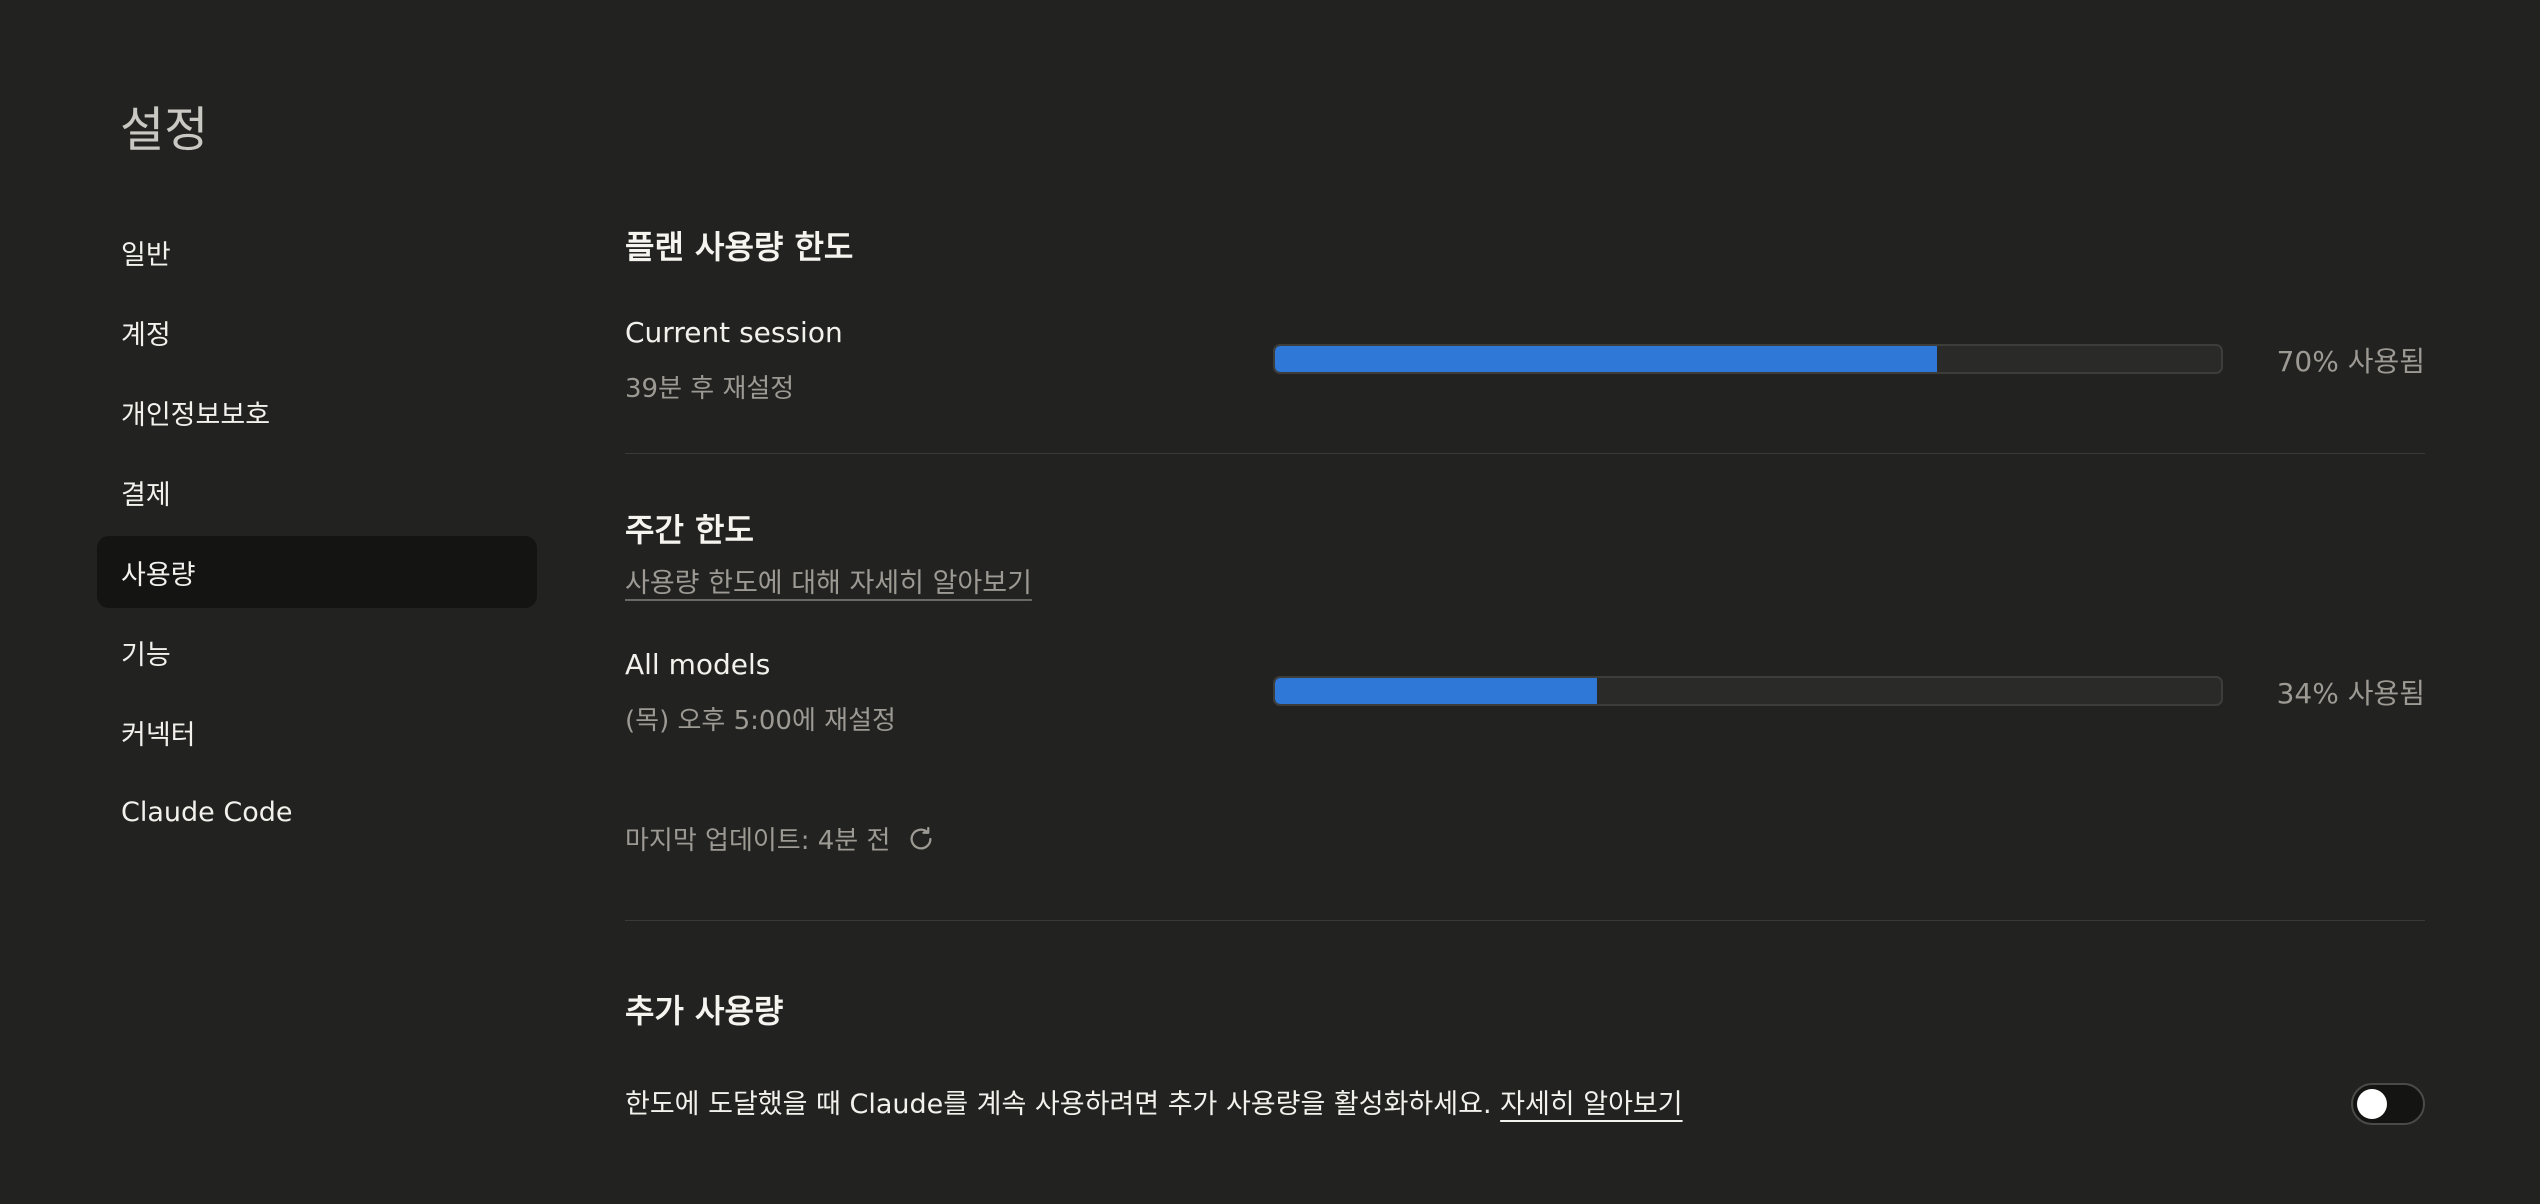 Image resolution: width=2540 pixels, height=1204 pixels. Describe the element at coordinates (698, 664) in the screenshot. I see `all-models-label: All models` at that location.